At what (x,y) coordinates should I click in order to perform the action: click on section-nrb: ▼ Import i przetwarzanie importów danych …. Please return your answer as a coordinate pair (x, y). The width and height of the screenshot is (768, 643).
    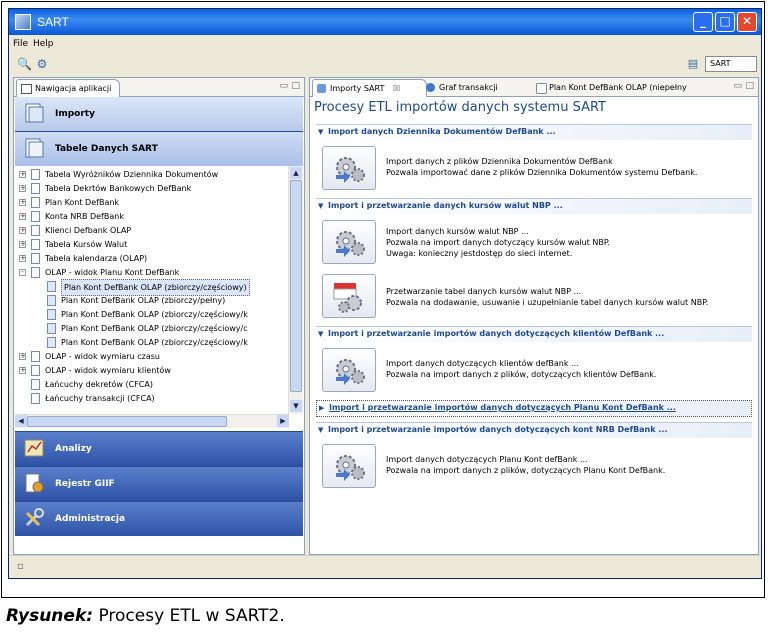
    Looking at the image, I should click on (534, 430).